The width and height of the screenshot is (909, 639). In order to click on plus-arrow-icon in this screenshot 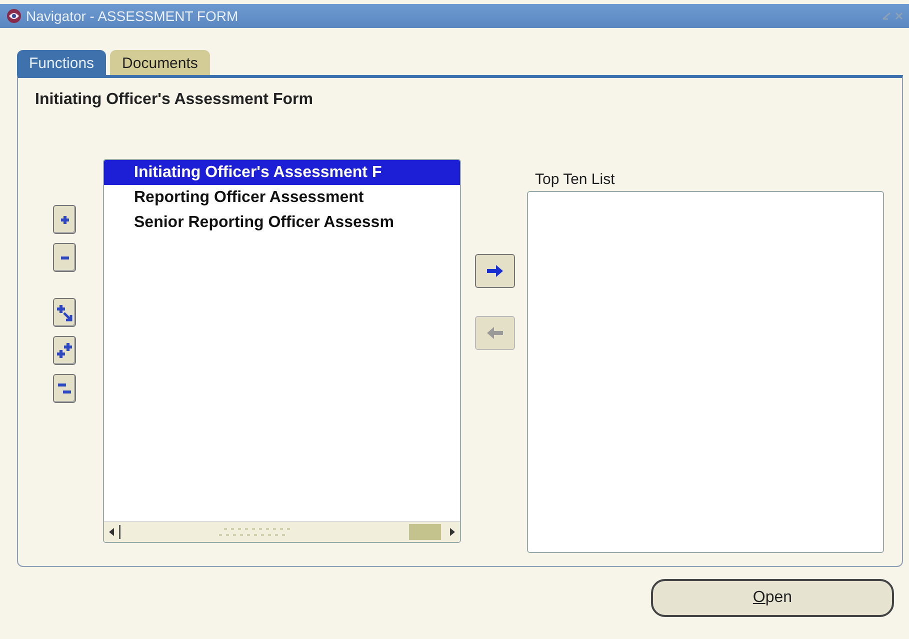, I will do `click(65, 312)`.